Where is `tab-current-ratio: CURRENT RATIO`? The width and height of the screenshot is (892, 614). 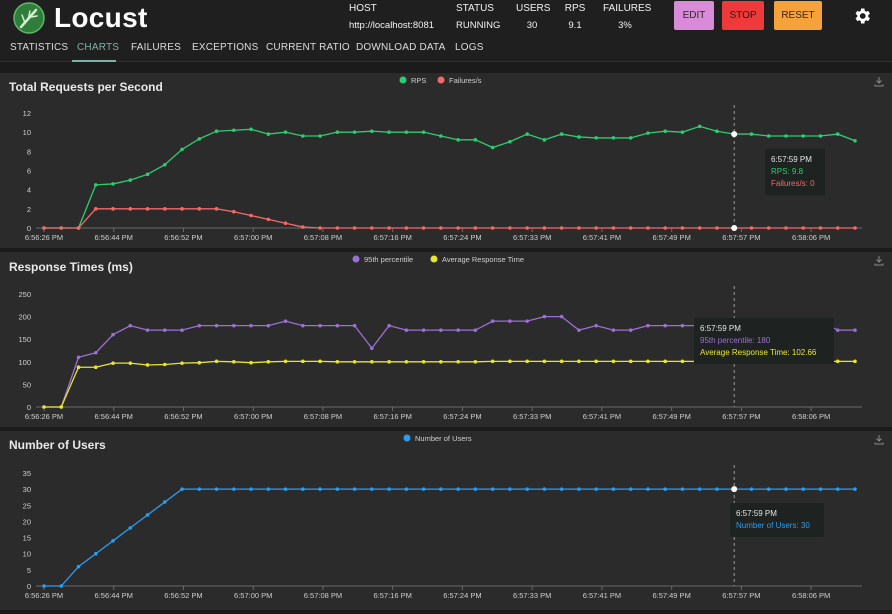
tab-current-ratio: CURRENT RATIO is located at coordinates (308, 47).